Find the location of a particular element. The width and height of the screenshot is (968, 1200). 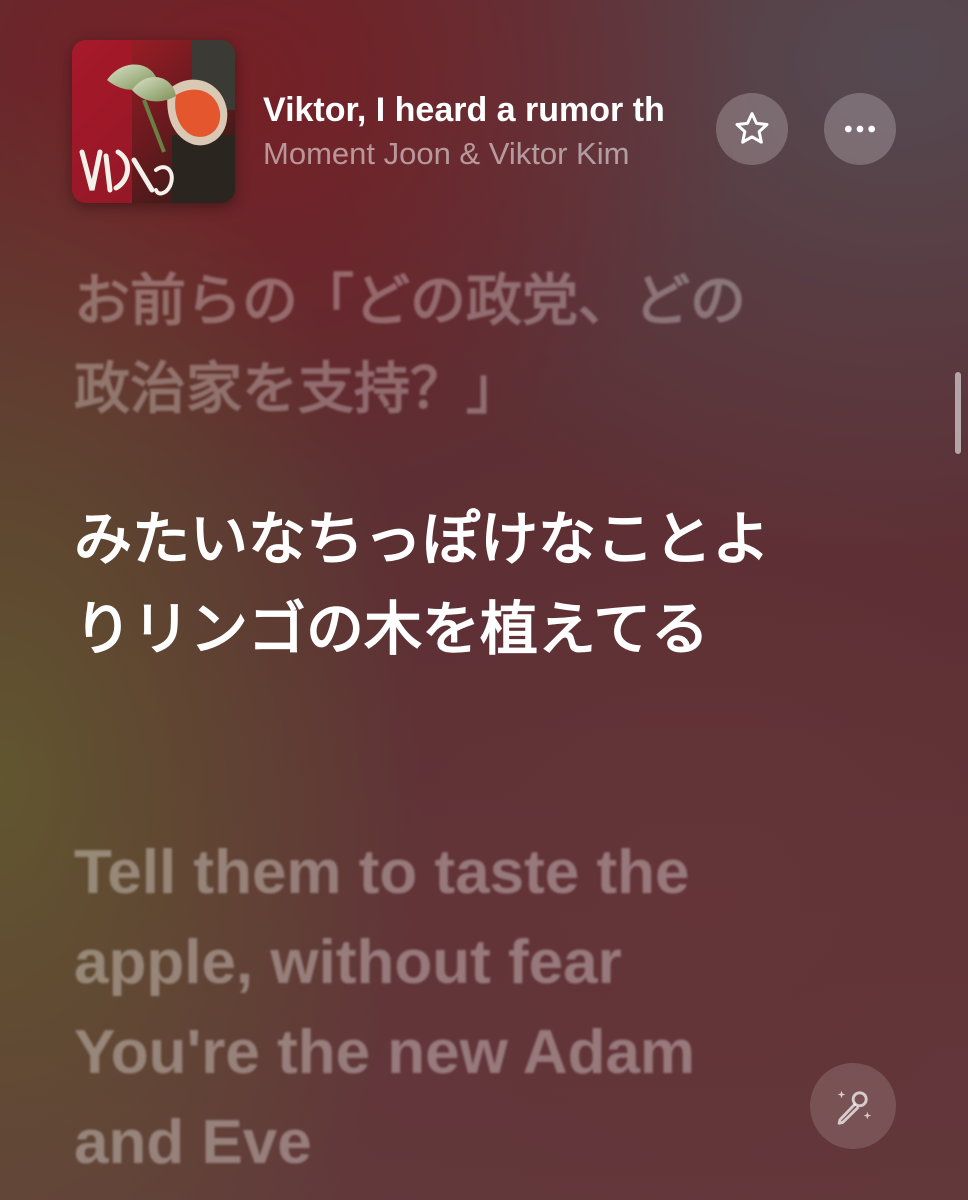

sing-button is located at coordinates (853, 1106).